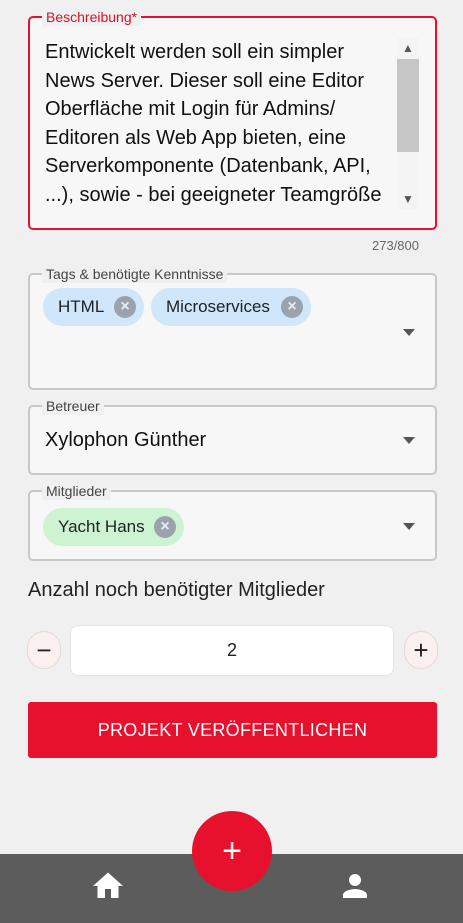 This screenshot has height=923, width=463. What do you see at coordinates (81, 306) in the screenshot?
I see `tag-chip-label: HTML` at bounding box center [81, 306].